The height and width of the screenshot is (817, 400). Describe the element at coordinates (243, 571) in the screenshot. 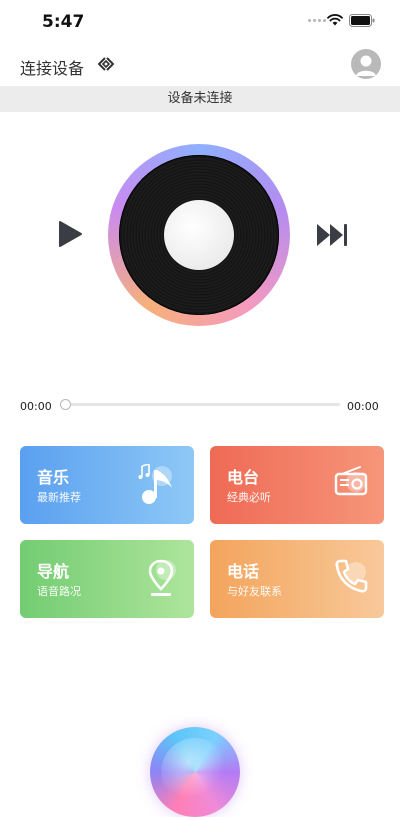

I see `card-title: 电话` at that location.